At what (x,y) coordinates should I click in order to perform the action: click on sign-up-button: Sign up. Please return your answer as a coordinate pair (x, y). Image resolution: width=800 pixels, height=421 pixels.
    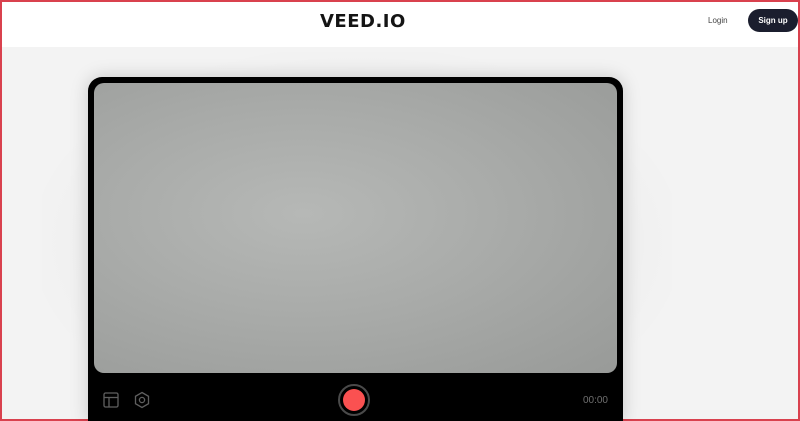
    Looking at the image, I should click on (773, 20).